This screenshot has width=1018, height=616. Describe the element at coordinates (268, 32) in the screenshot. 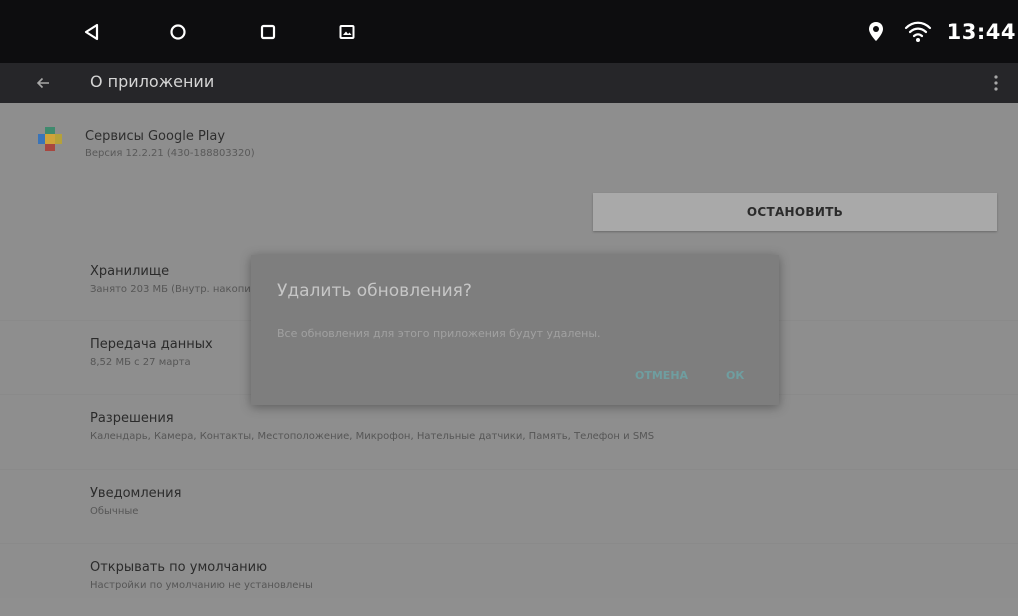

I see `recents-square-icon` at that location.